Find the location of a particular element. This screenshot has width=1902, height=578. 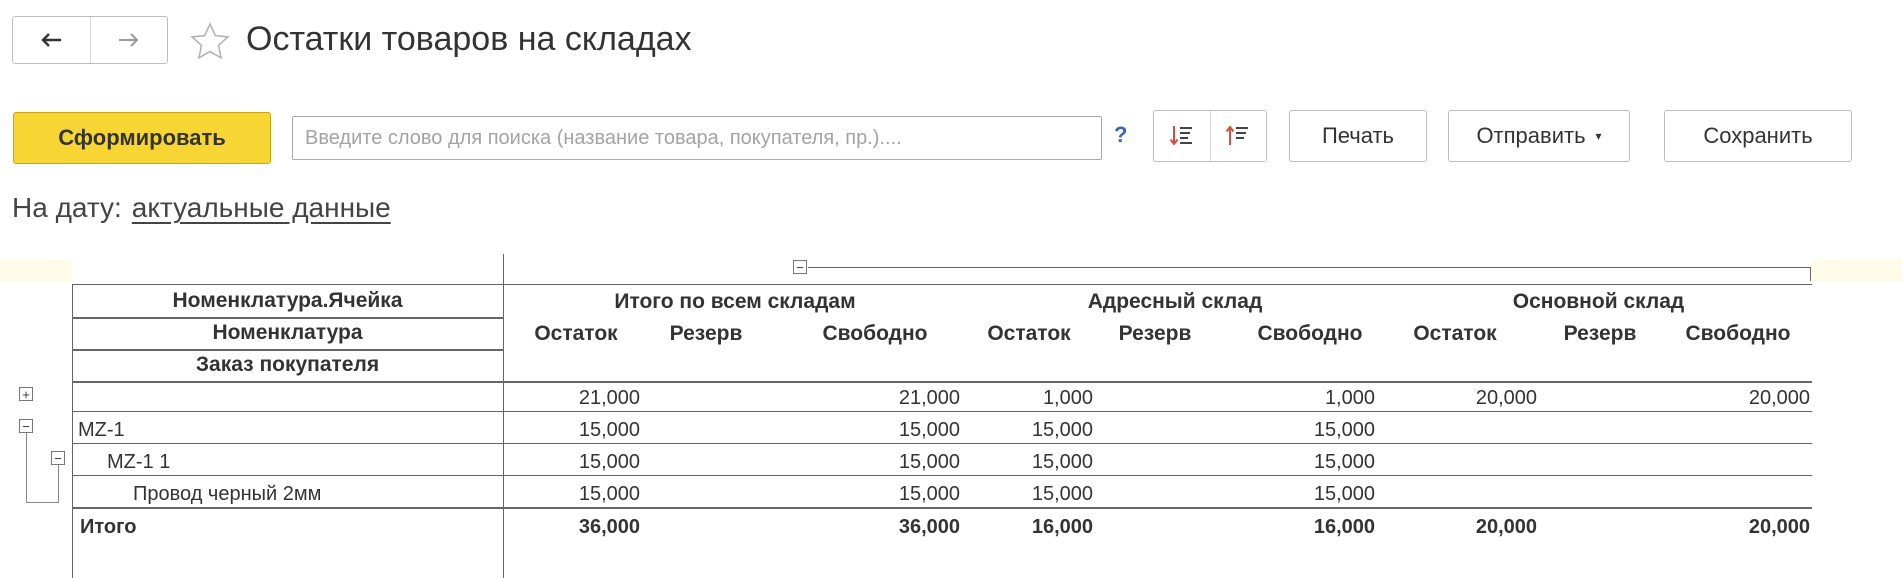

generate-button: Сформировать is located at coordinates (142, 138).